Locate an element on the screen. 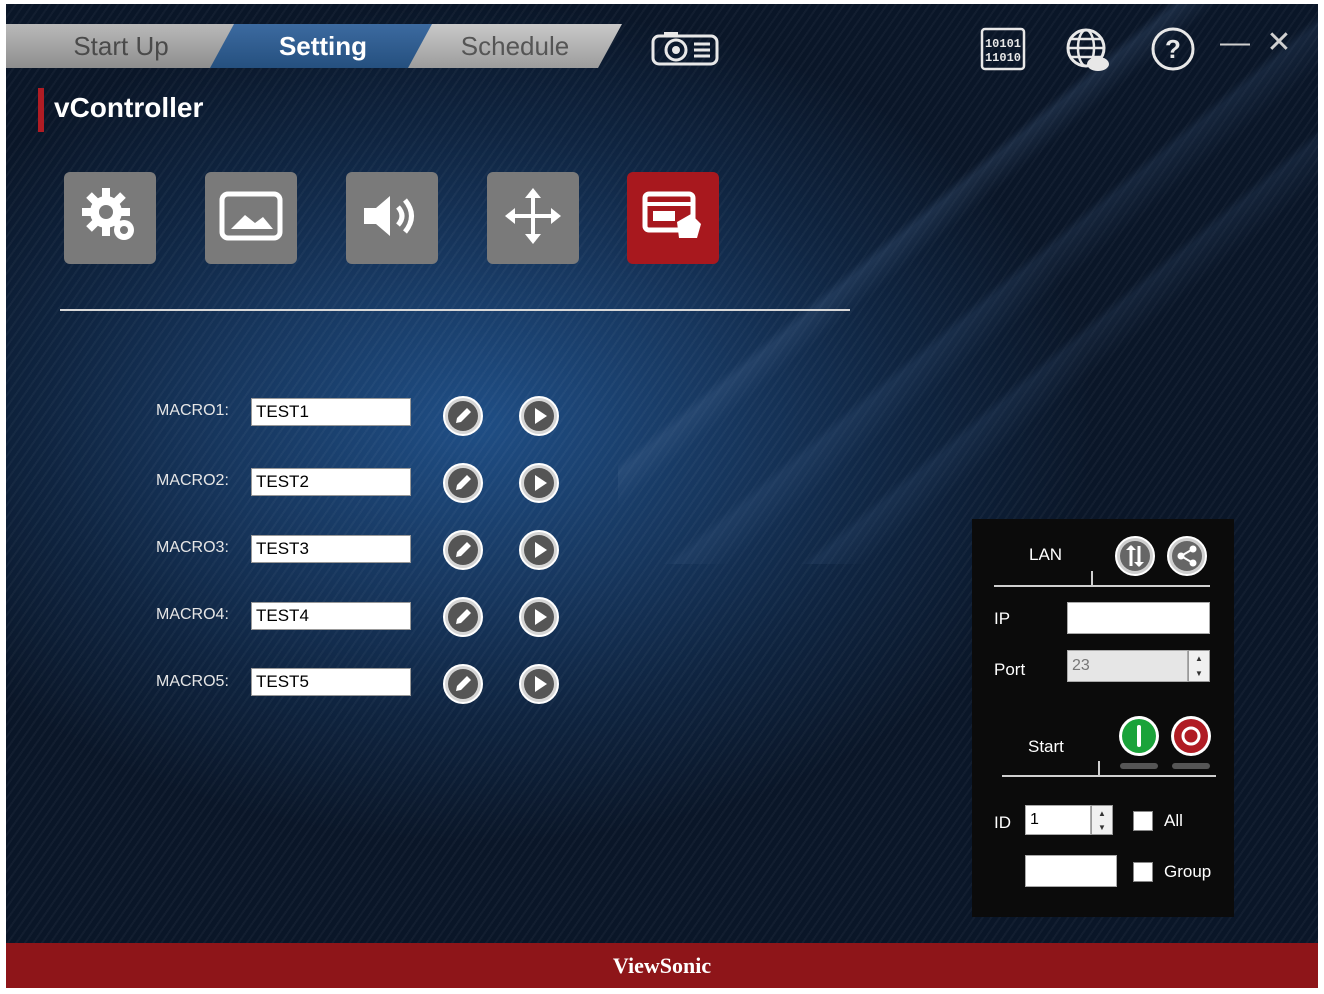  port-down-icon: ▼ is located at coordinates (1199, 673).